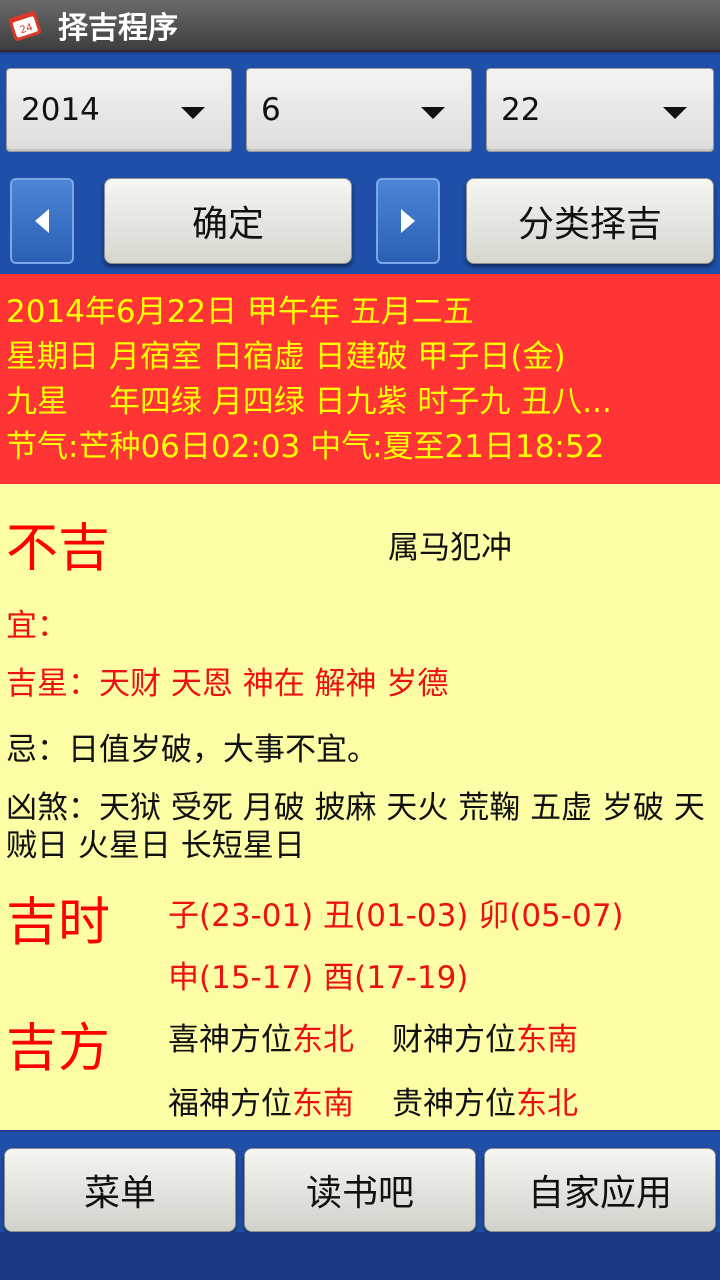 Image resolution: width=720 pixels, height=1280 pixels. I want to click on fu-shen-direction: 福神方位东南, so click(261, 1100).